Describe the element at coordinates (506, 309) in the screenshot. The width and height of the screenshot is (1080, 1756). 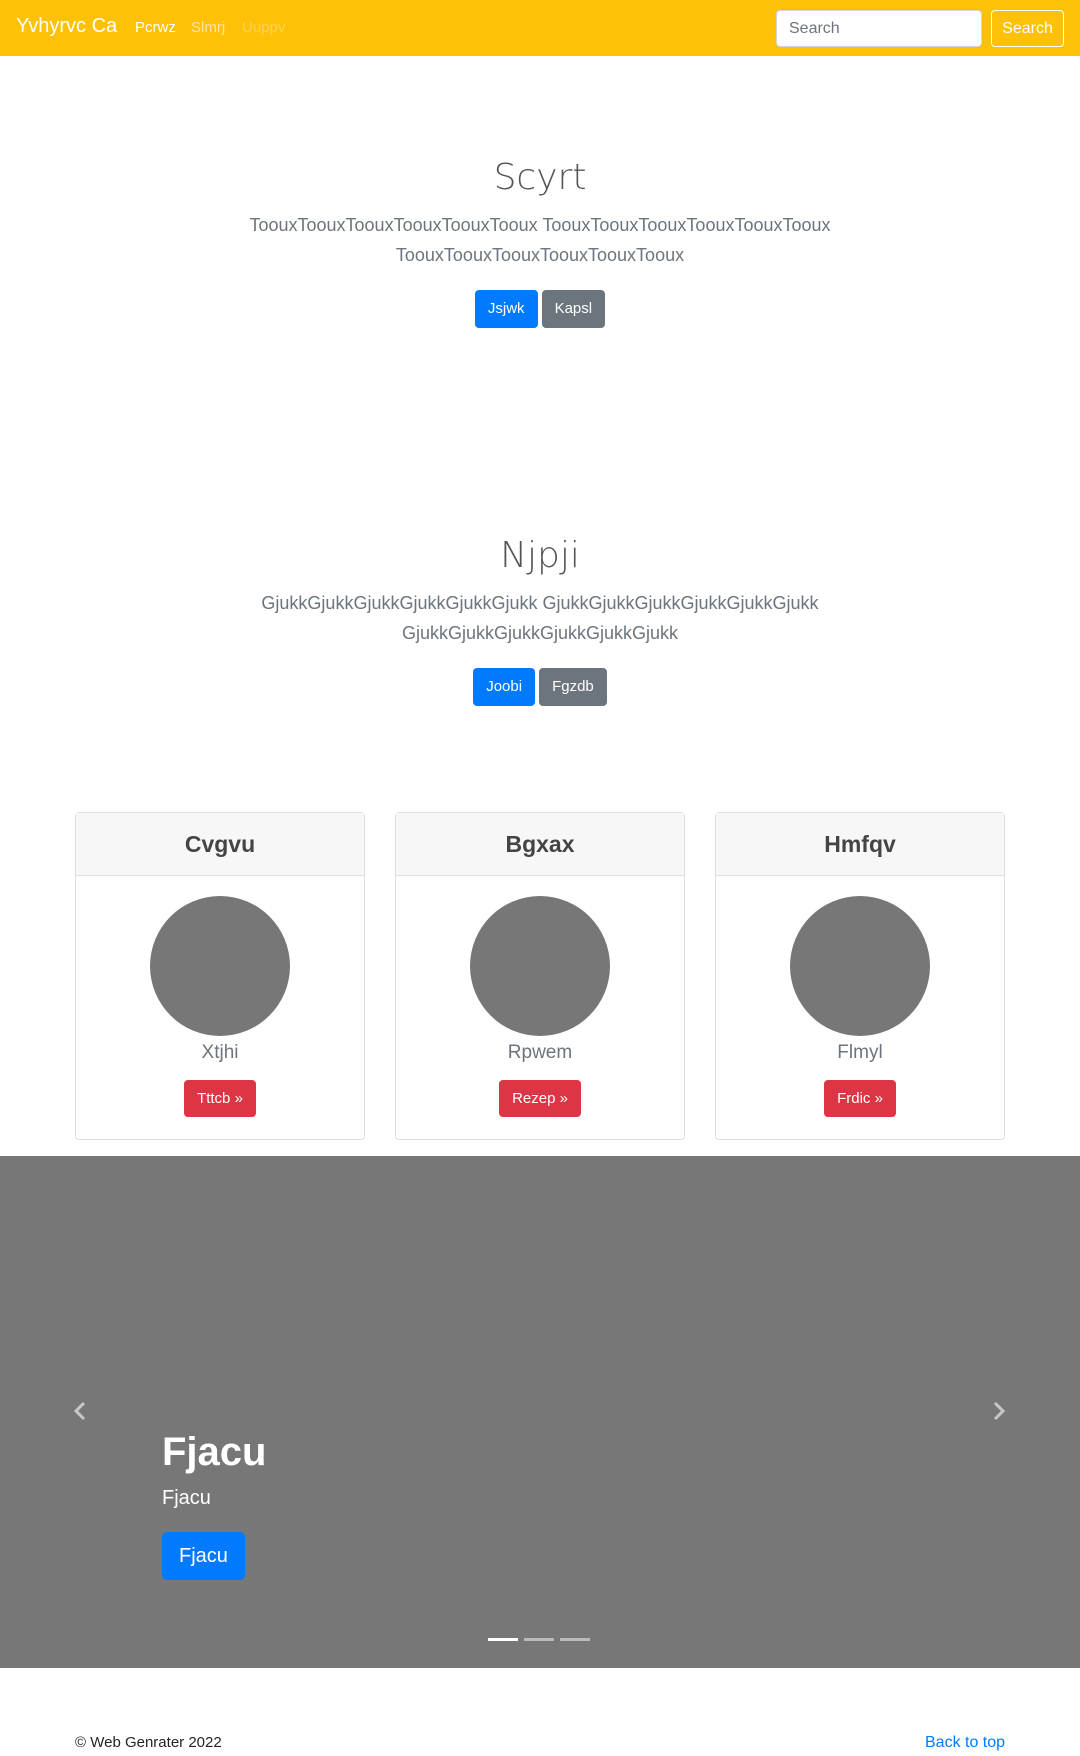
I see `hero-primary-button: Jsjwk` at that location.